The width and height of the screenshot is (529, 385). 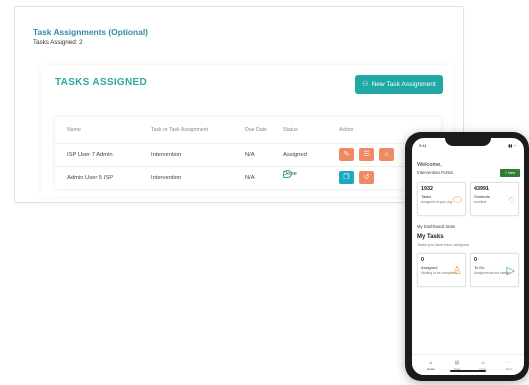 What do you see at coordinates (295, 155) in the screenshot?
I see `row-status: Assigned` at bounding box center [295, 155].